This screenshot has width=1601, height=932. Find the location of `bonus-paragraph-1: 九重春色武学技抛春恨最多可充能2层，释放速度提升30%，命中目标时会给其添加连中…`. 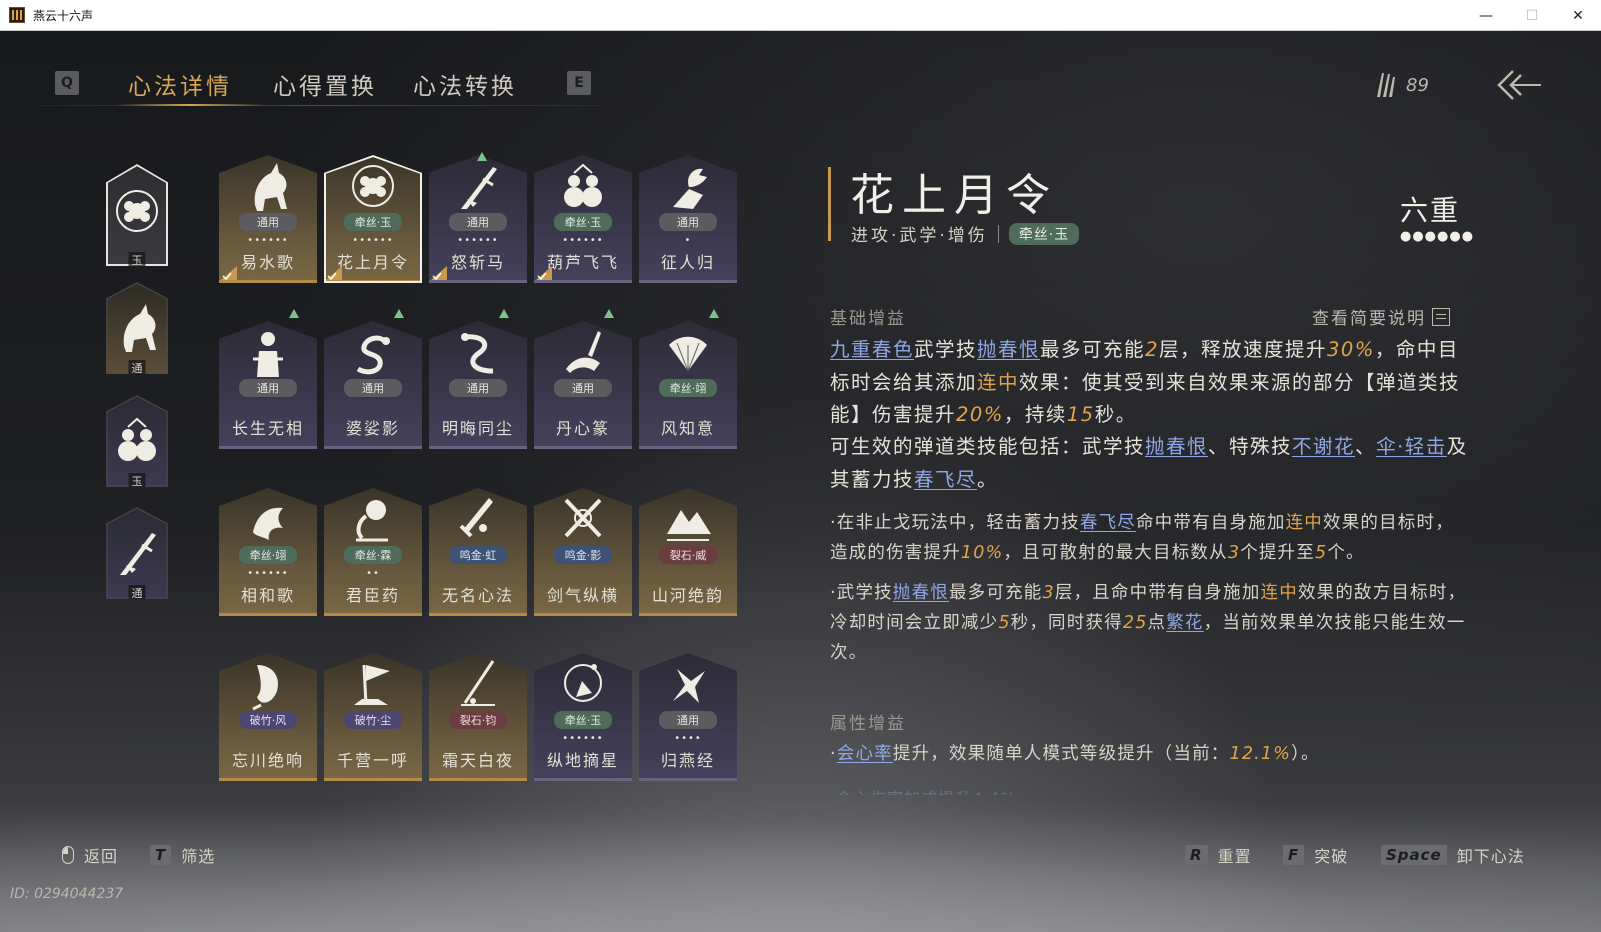

bonus-paragraph-1: 九重春色武学技抛春恨最多可充能2层，释放速度提升30%，命中目标时会给其添加连中… is located at coordinates (1150, 383).